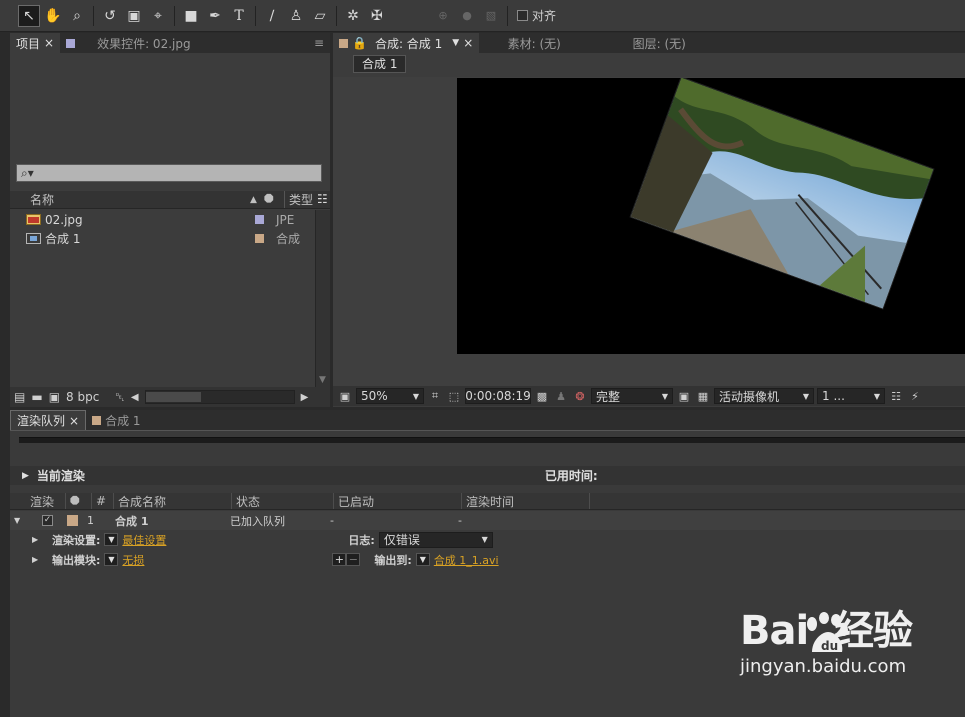  I want to click on item-comp-name: 合成 1, so click(132, 521).